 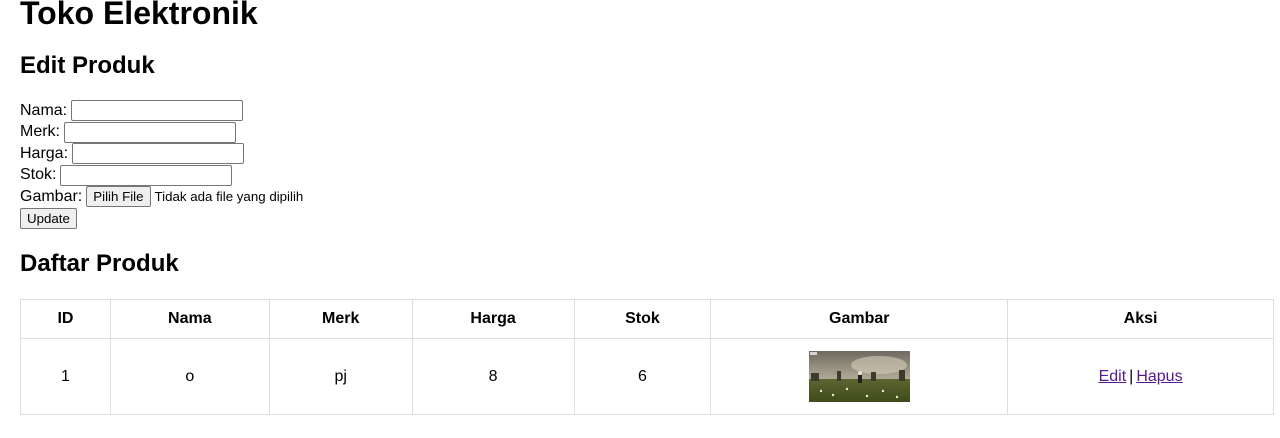 I want to click on submit-row: Update, so click(x=161, y=219).